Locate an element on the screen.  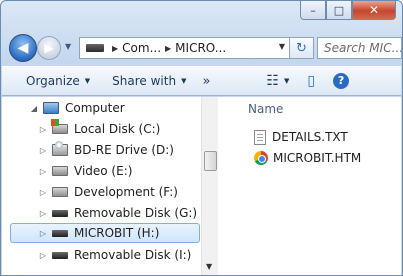
tree-item-label: BD-RE Drive (D:) is located at coordinates (124, 150).